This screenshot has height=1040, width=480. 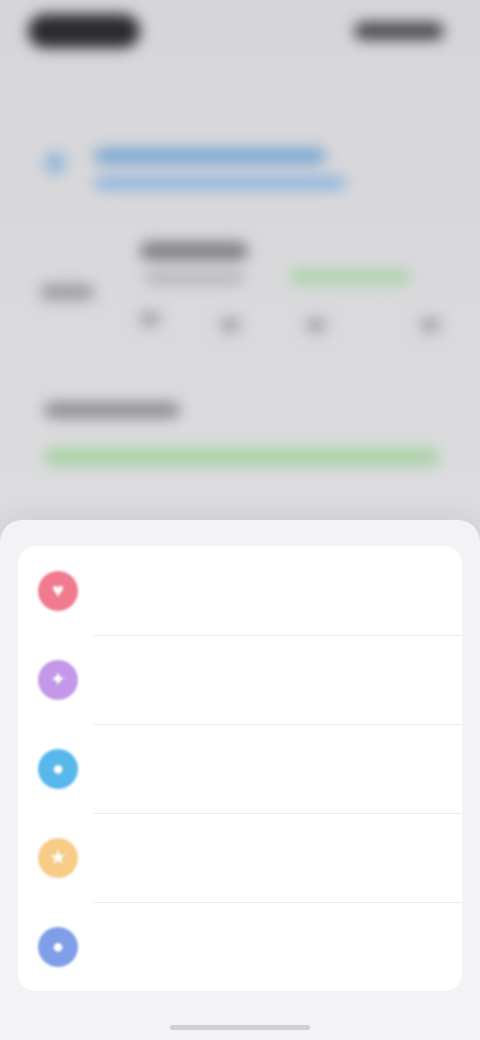 I want to click on menu-item-5: ●, so click(x=240, y=946).